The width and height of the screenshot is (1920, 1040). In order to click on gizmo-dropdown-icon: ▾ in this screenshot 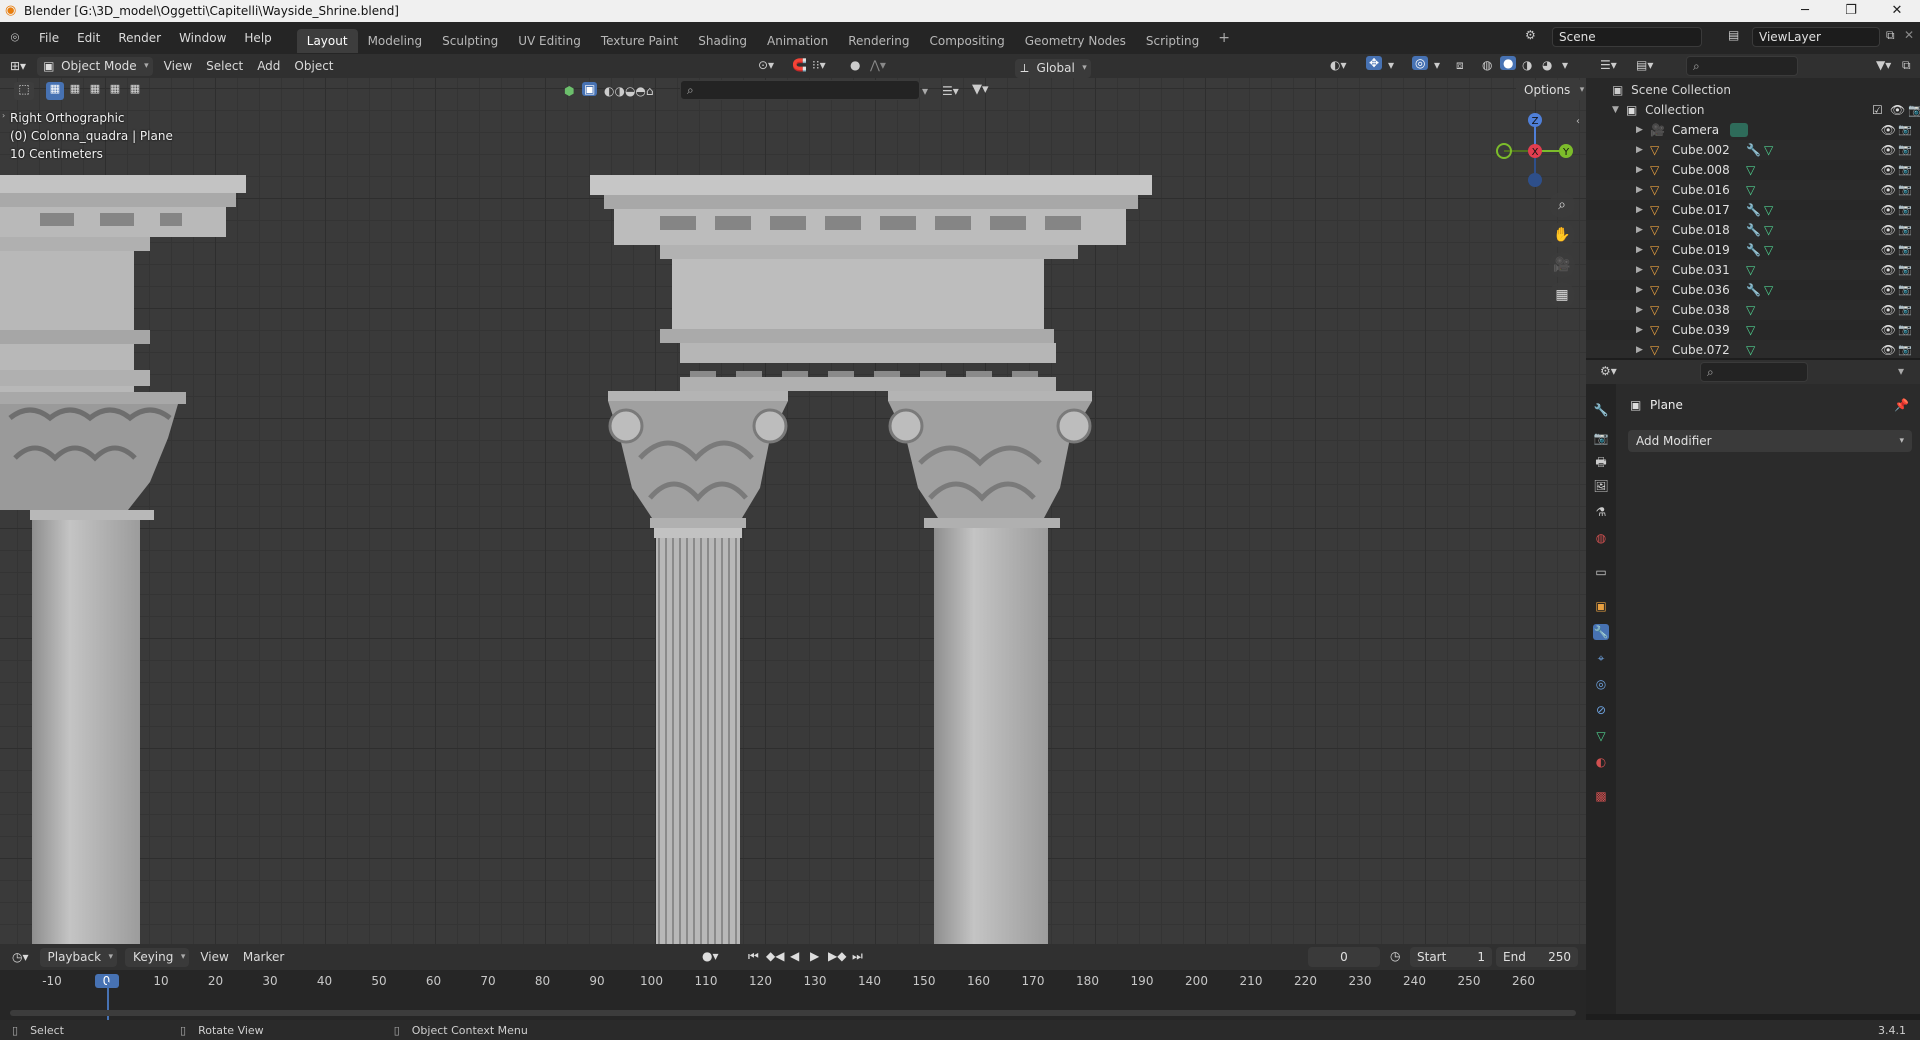, I will do `click(1391, 65)`.